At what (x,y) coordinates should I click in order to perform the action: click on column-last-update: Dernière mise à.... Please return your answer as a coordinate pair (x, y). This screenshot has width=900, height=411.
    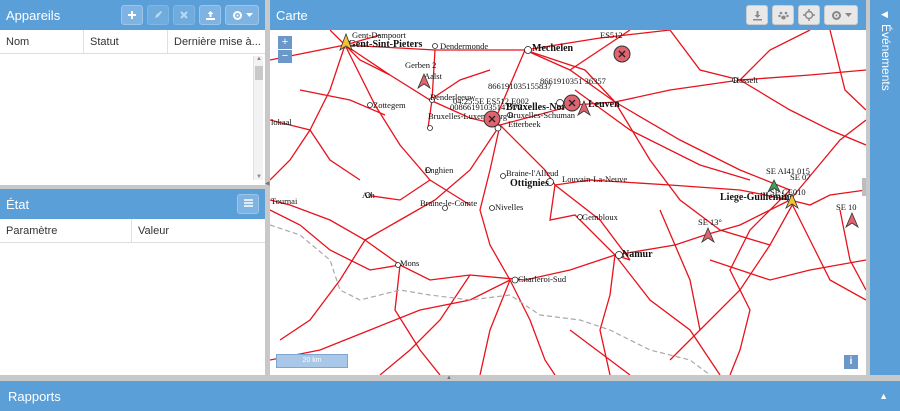
    Looking at the image, I should click on (216, 41).